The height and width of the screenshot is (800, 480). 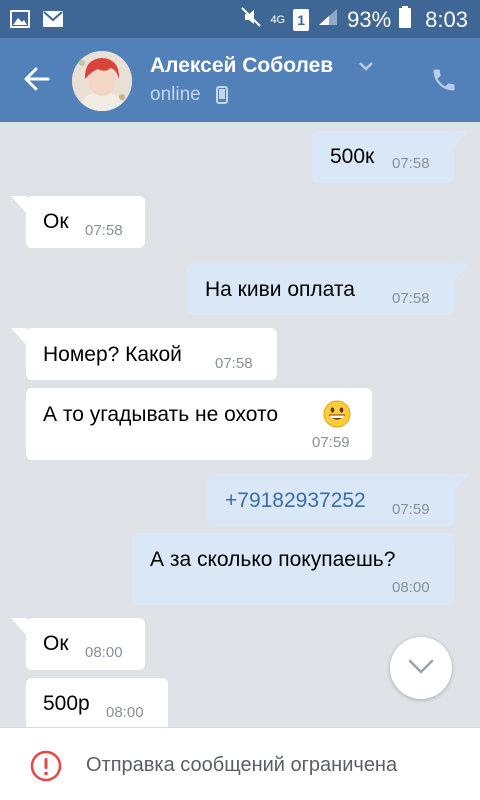 I want to click on avatar, so click(x=102, y=81).